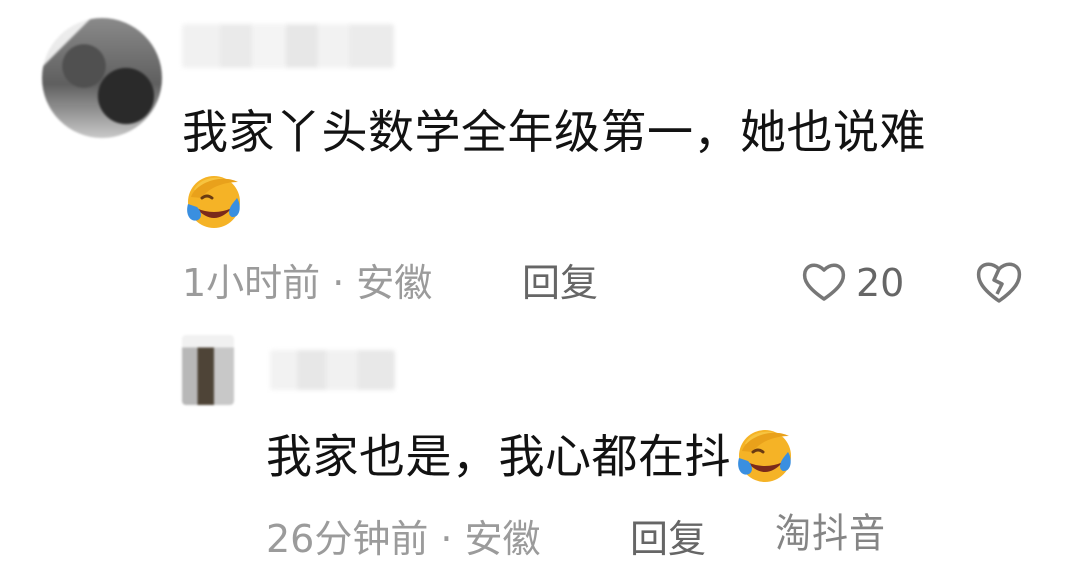  I want to click on reply-username-blurred, so click(332, 370).